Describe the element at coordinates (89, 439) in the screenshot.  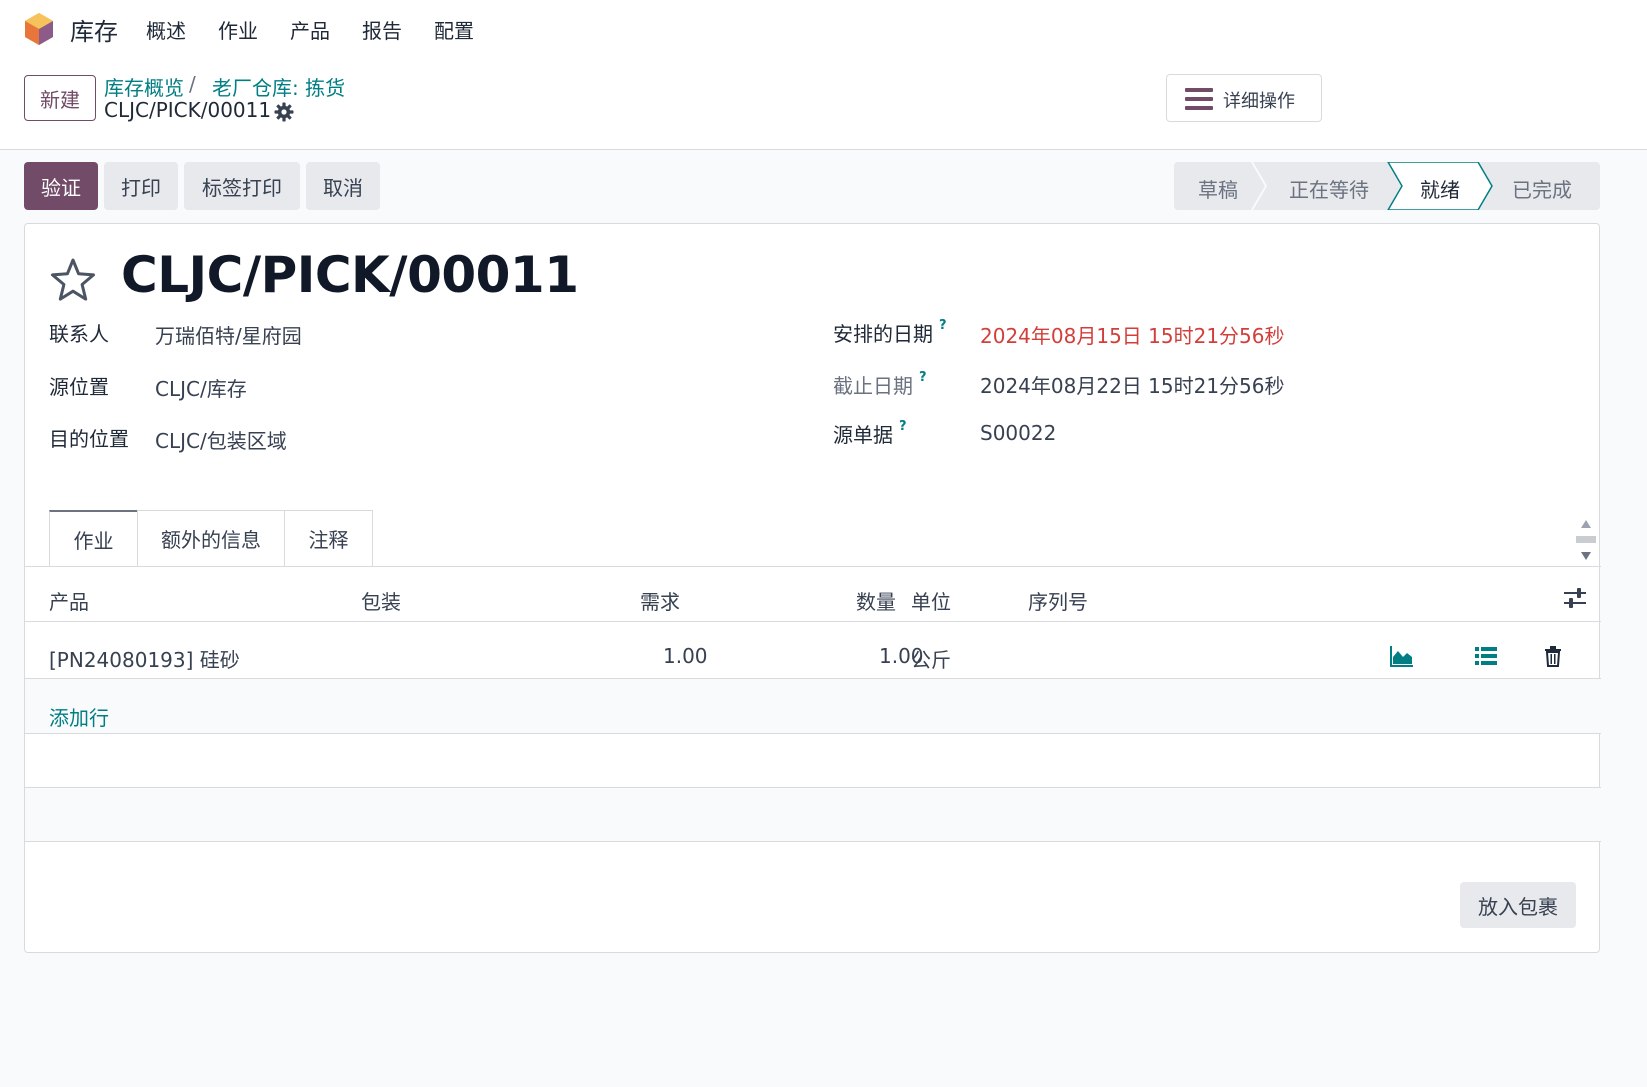
I see `dest-location-label: 目的位置` at that location.